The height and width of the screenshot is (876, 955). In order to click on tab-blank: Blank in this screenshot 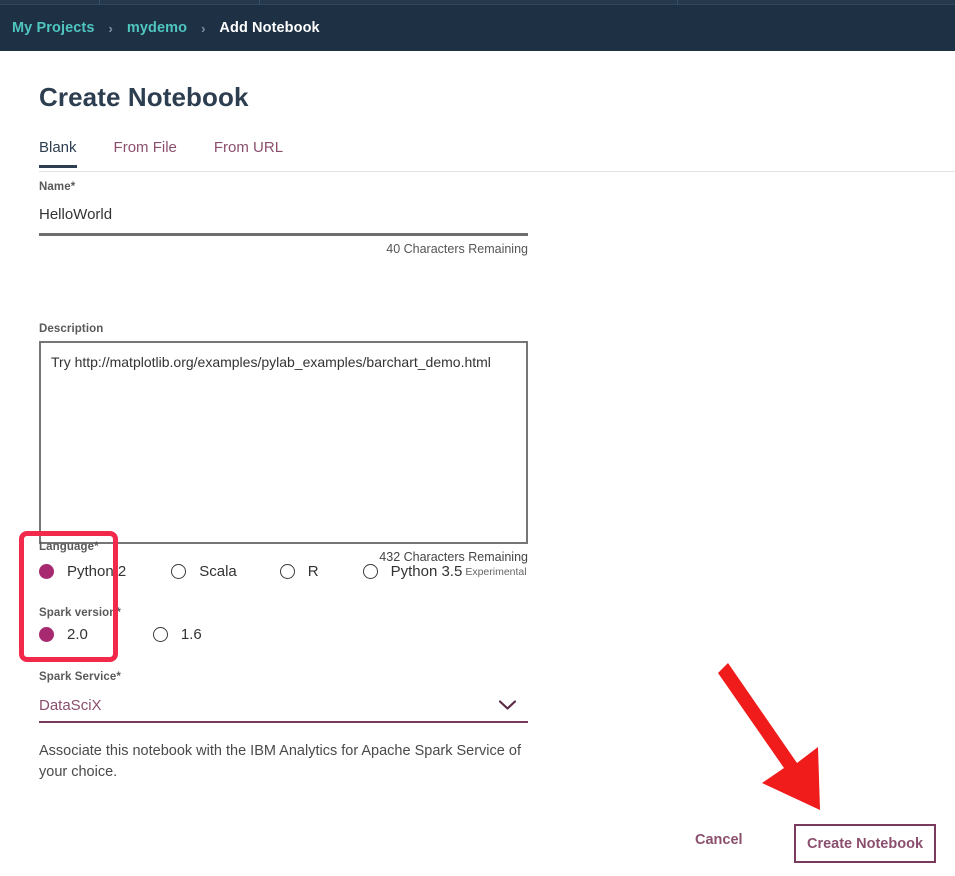, I will do `click(58, 153)`.